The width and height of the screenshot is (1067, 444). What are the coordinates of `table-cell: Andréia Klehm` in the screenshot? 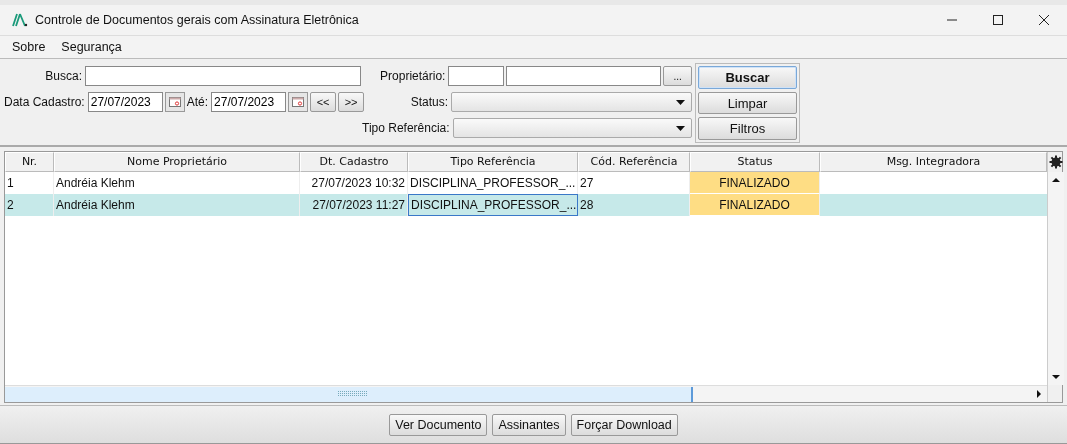 It's located at (177, 205).